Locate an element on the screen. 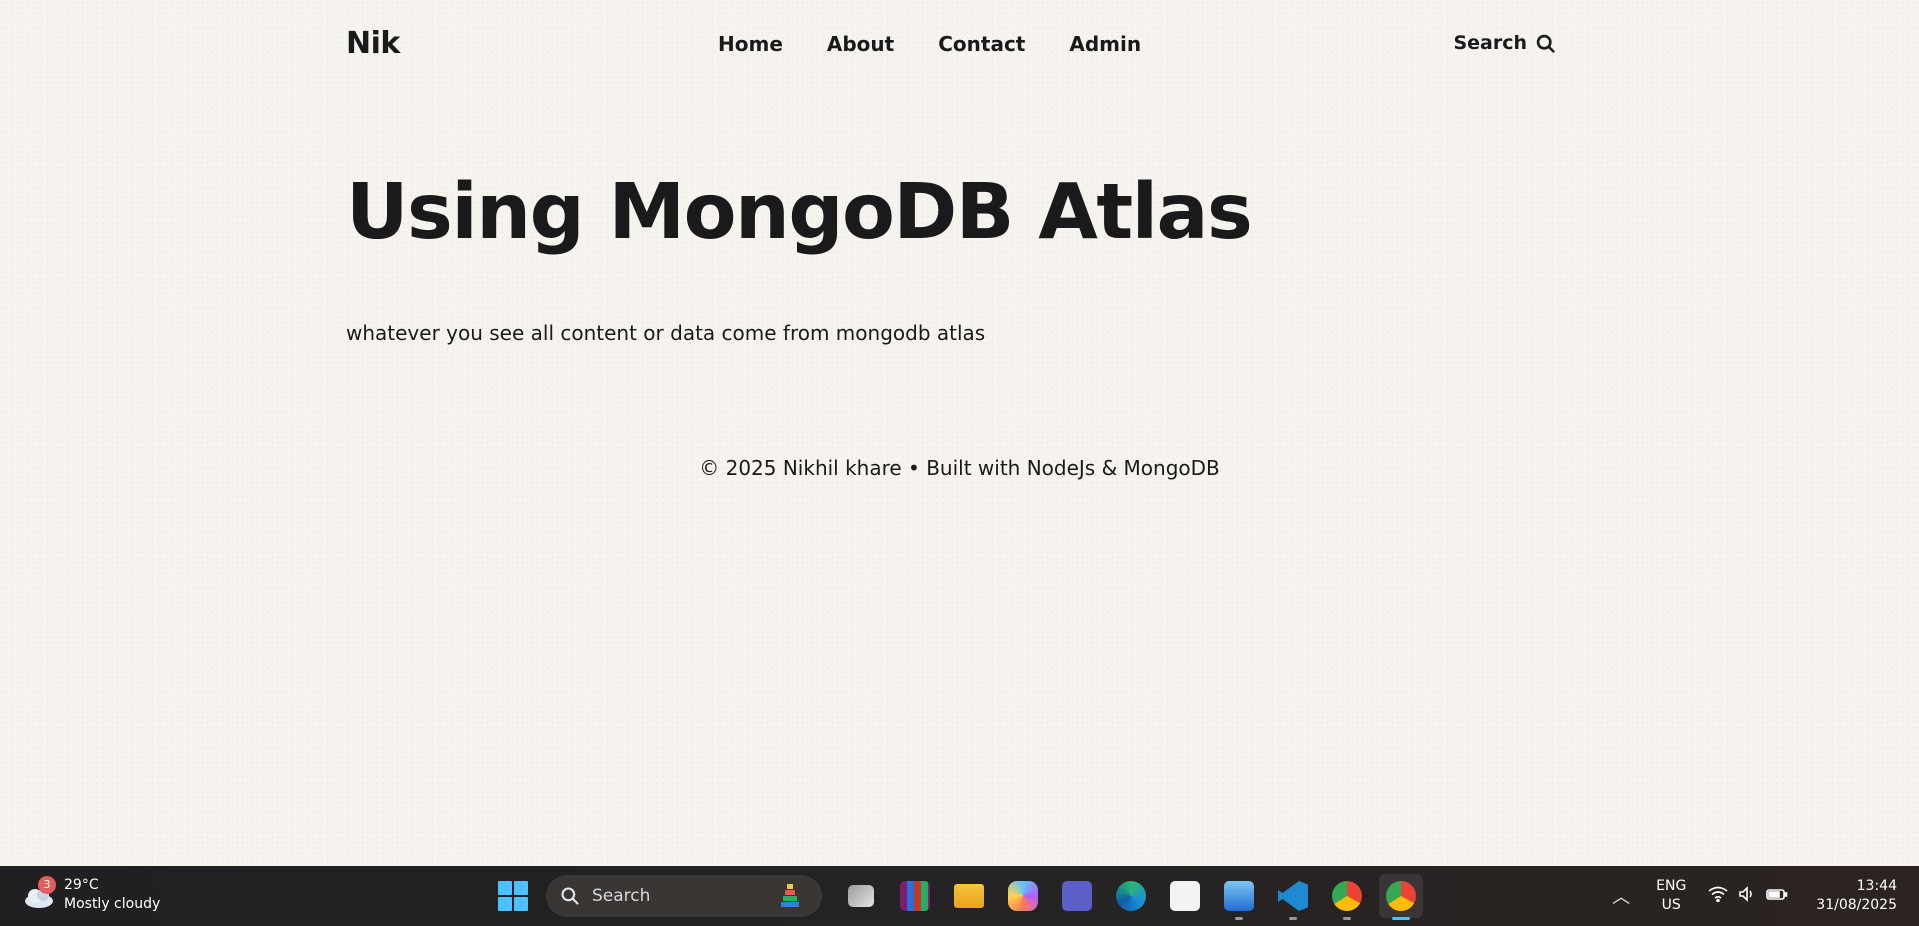 Image resolution: width=1919 pixels, height=926 pixels. site-header: Nik Home About Contact Admin Search is located at coordinates (951, 47).